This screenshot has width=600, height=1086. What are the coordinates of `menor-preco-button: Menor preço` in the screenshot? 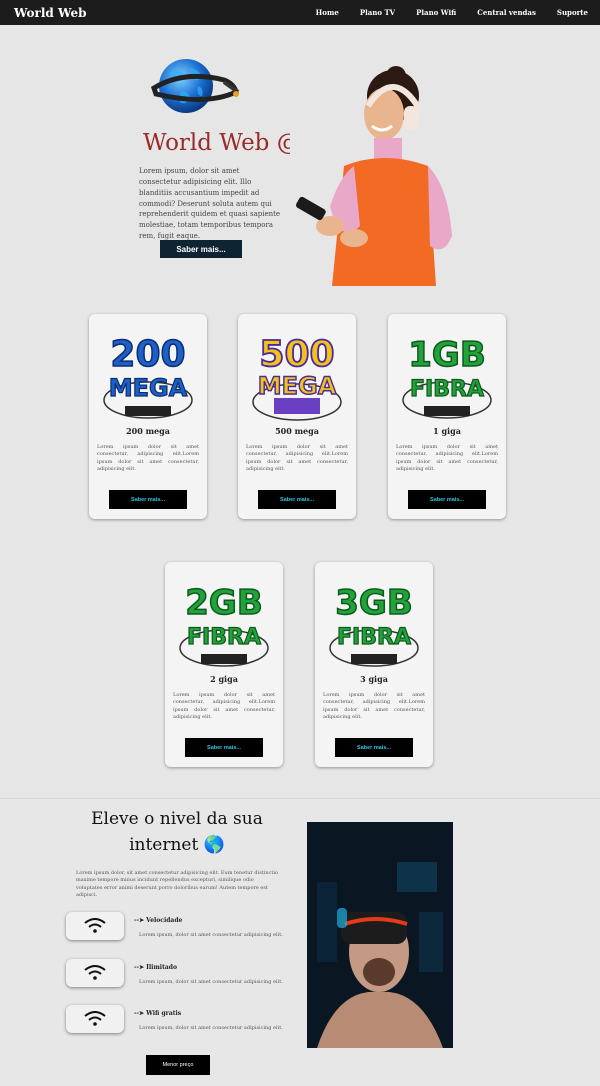 It's located at (178, 1065).